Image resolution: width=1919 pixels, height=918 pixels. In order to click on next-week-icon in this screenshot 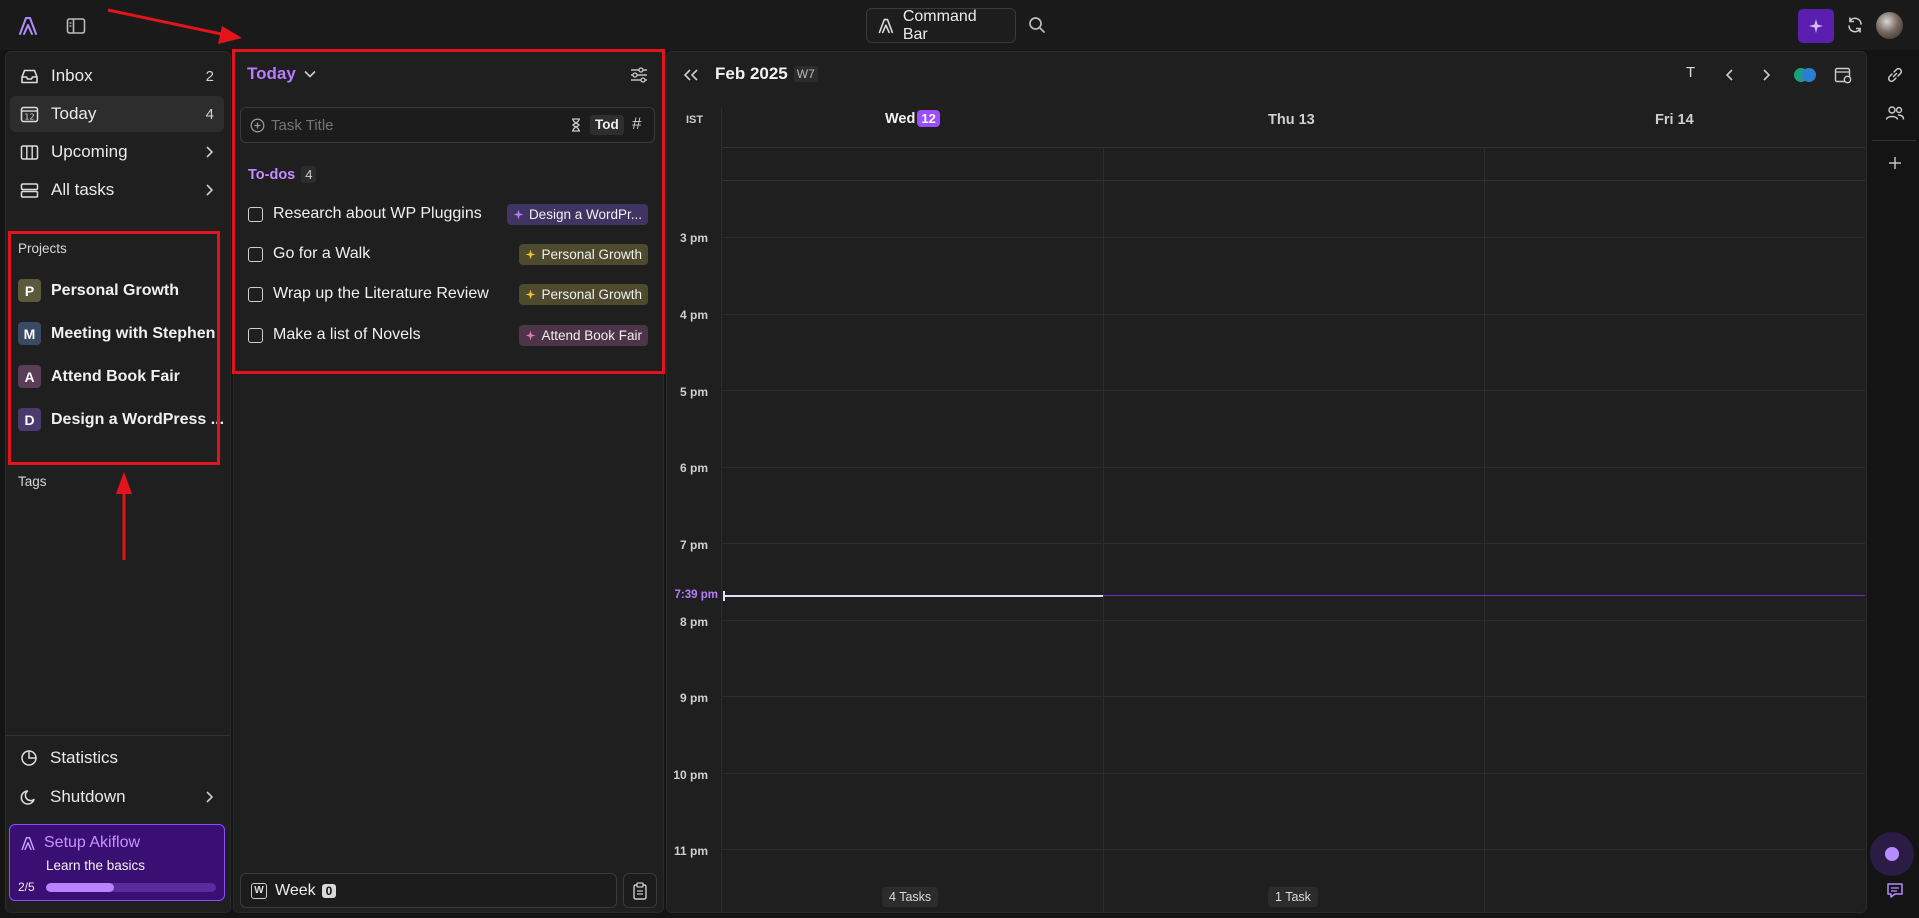, I will do `click(1766, 75)`.